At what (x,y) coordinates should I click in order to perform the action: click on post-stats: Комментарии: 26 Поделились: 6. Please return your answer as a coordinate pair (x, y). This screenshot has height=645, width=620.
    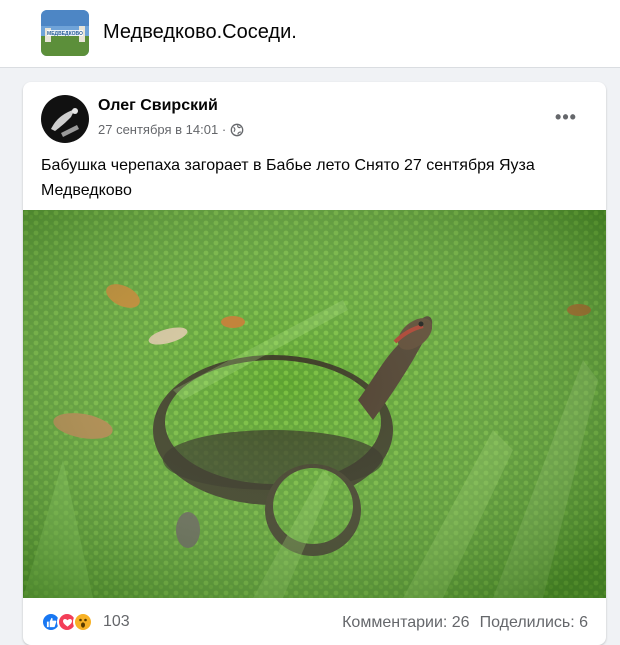
    Looking at the image, I should click on (465, 623).